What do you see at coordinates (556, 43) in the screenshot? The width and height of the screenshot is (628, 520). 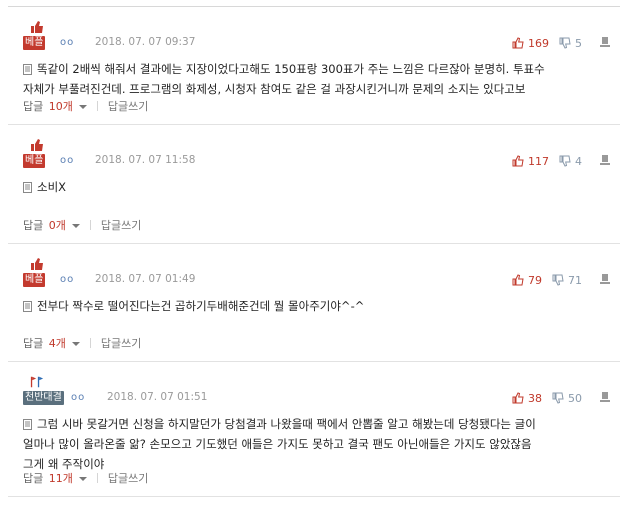 I see `vote-area: 169 5` at bounding box center [556, 43].